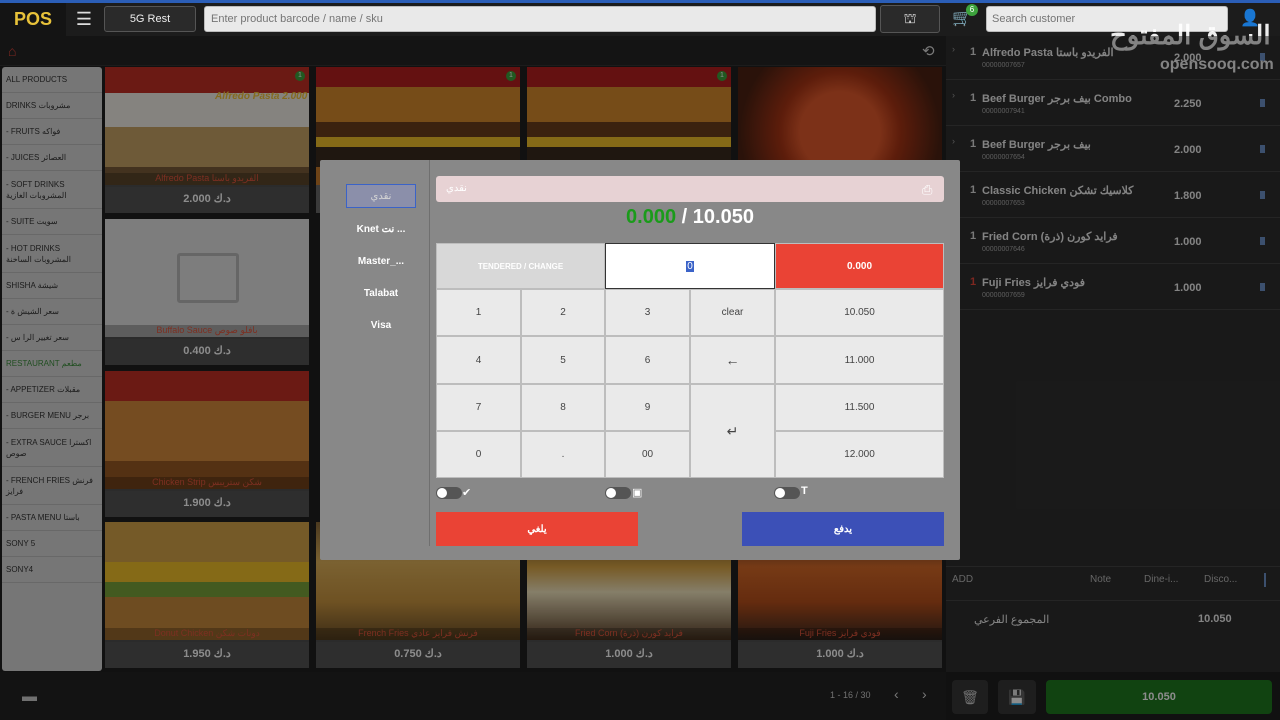 This screenshot has height=720, width=1280. What do you see at coordinates (804, 491) in the screenshot?
I see `text-t-icon: T` at bounding box center [804, 491].